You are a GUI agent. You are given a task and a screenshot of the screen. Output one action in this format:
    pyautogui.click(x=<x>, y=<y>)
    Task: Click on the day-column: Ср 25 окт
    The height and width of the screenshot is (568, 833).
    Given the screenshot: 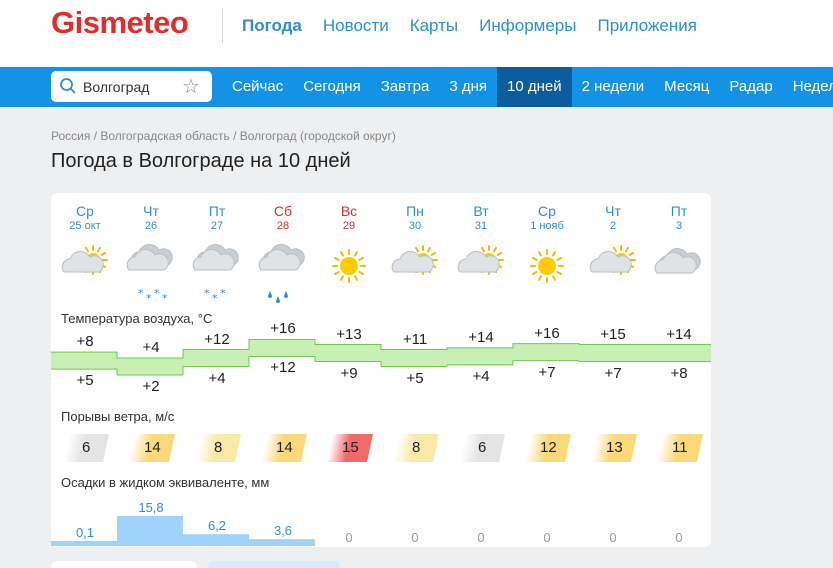 What is the action you would take?
    pyautogui.click(x=85, y=217)
    